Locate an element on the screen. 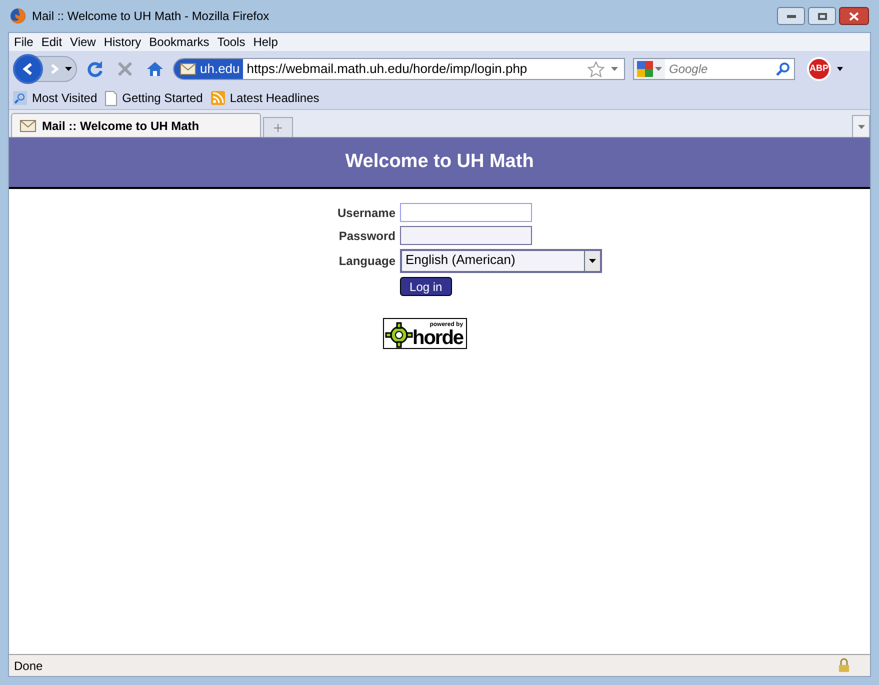  search-icon is located at coordinates (783, 69).